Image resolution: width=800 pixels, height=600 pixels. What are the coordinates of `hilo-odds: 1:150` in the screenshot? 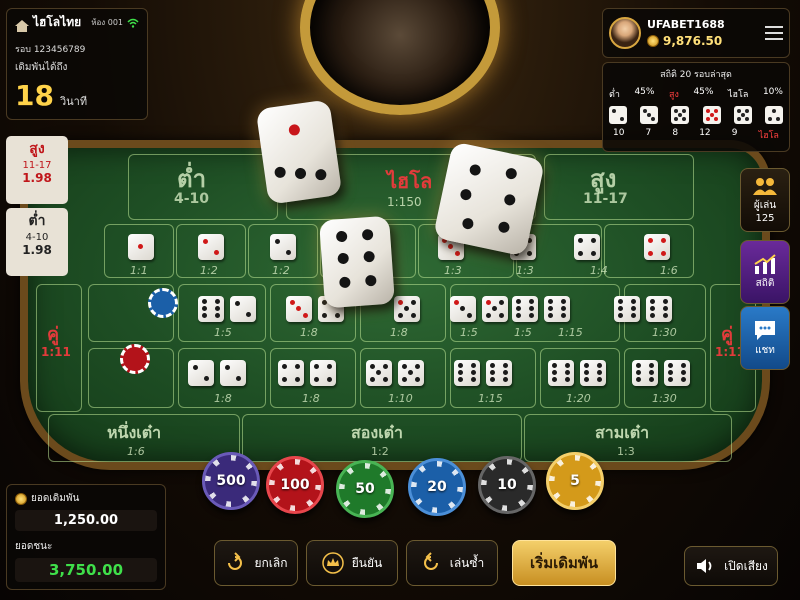 It's located at (404, 202).